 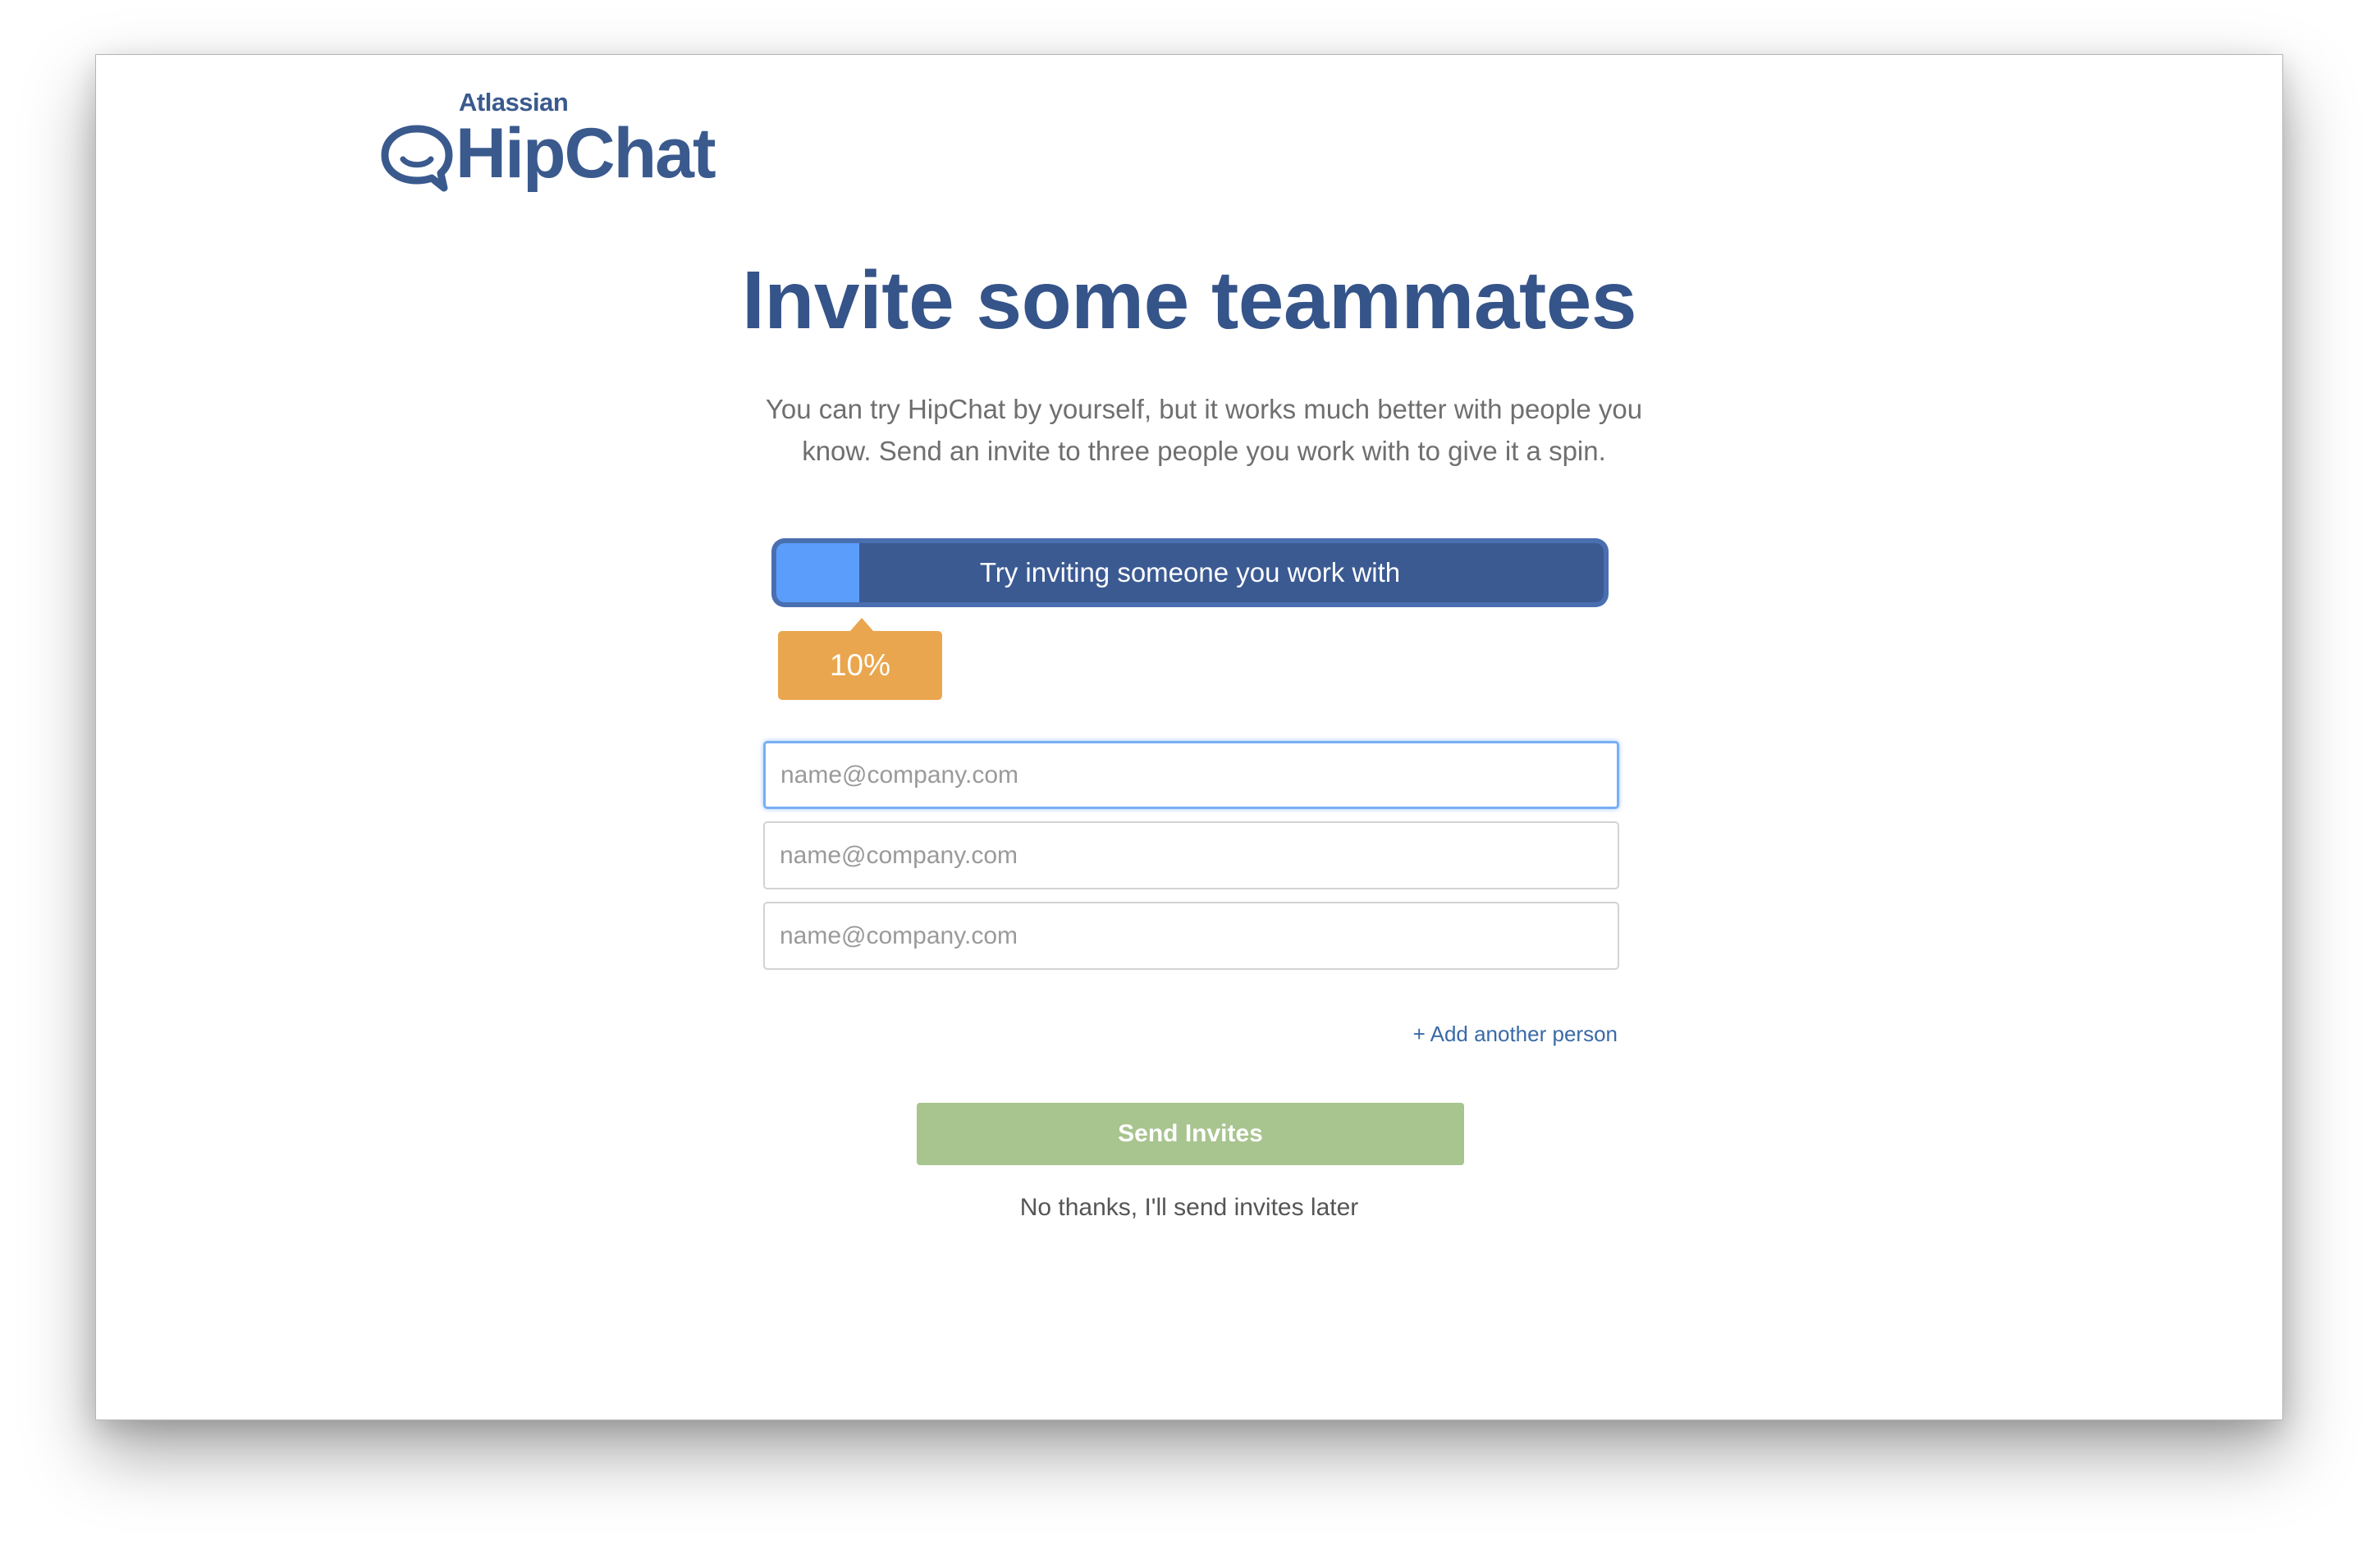 I want to click on progress-label: Try inviting someone you work with, so click(x=1190, y=572).